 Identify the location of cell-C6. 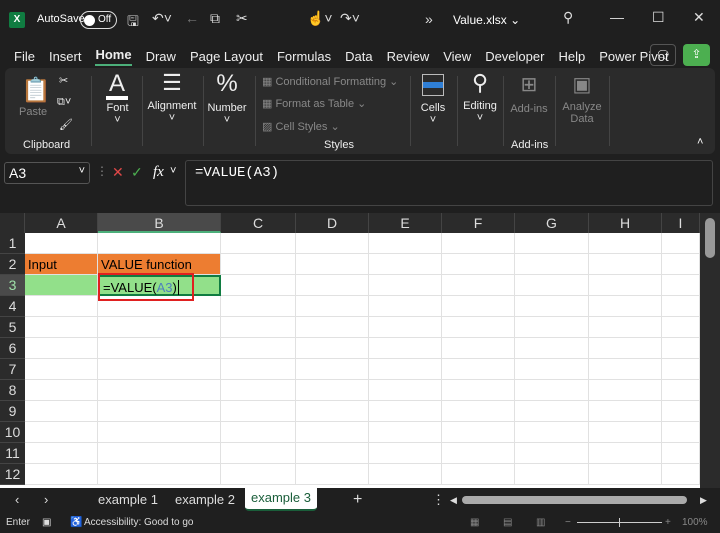
(258, 348).